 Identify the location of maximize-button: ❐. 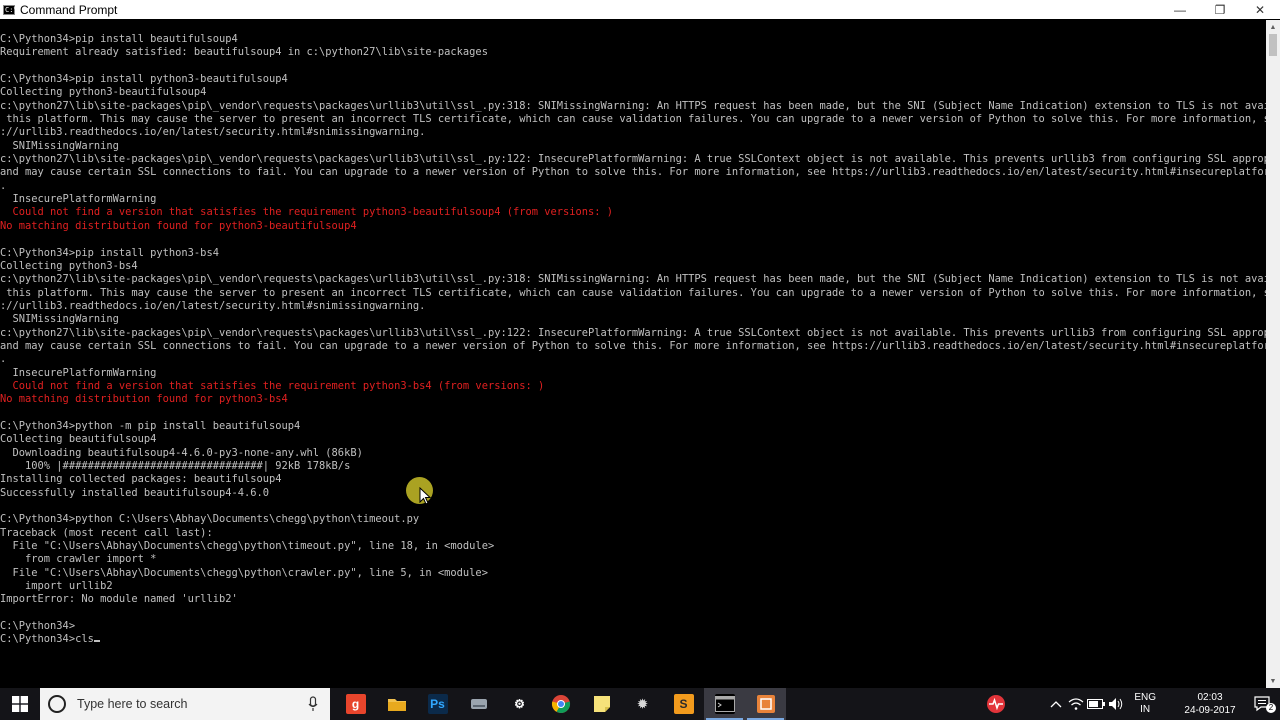
(1220, 9).